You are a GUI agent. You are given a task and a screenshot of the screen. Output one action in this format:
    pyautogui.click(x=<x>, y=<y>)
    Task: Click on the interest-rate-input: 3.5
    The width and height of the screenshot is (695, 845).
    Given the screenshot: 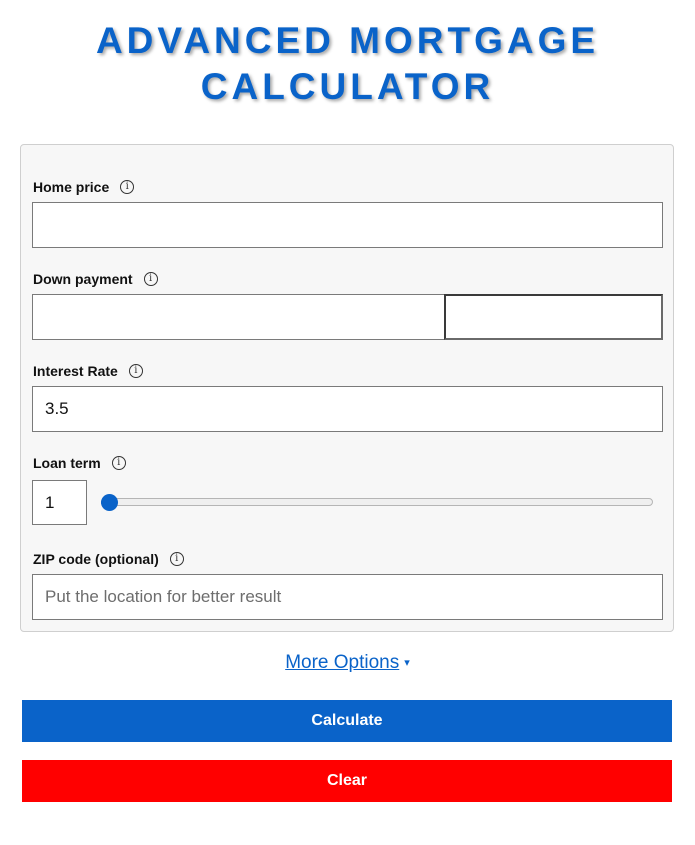 What is the action you would take?
    pyautogui.click(x=347, y=409)
    